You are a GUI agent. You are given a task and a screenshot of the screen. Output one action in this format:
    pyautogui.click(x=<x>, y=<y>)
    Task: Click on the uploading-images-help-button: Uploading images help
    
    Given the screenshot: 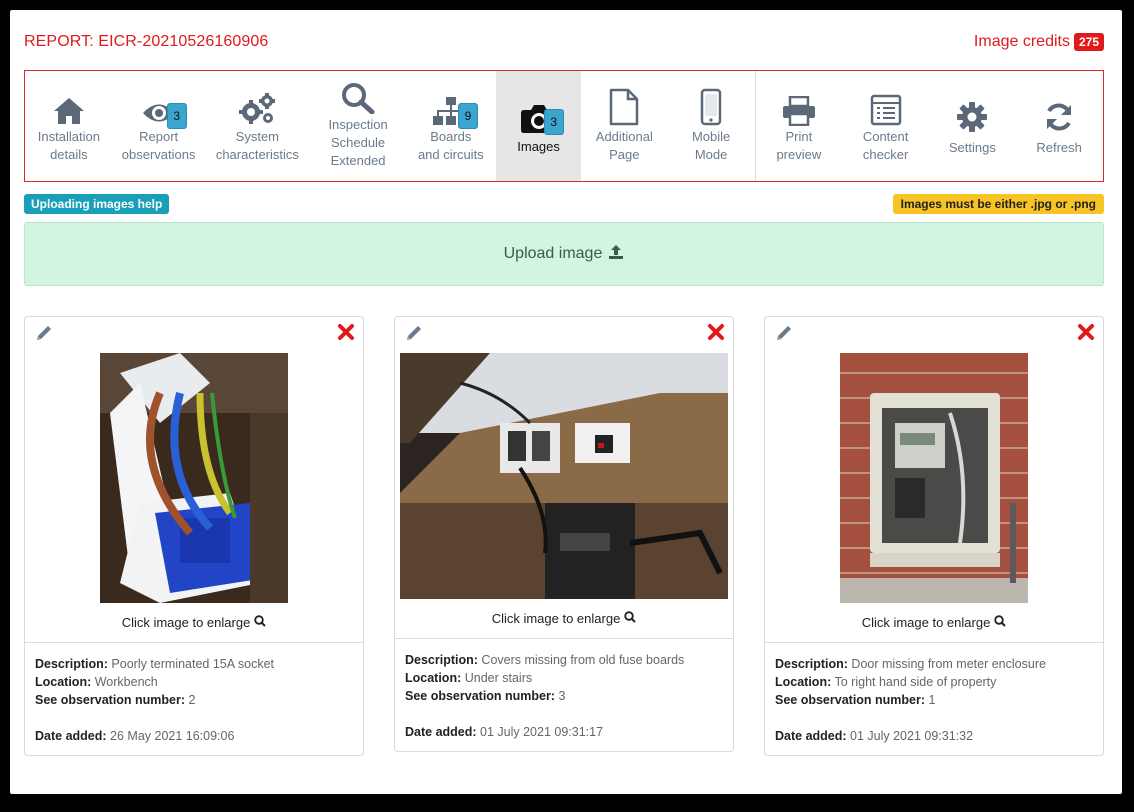 What is the action you would take?
    pyautogui.click(x=97, y=204)
    